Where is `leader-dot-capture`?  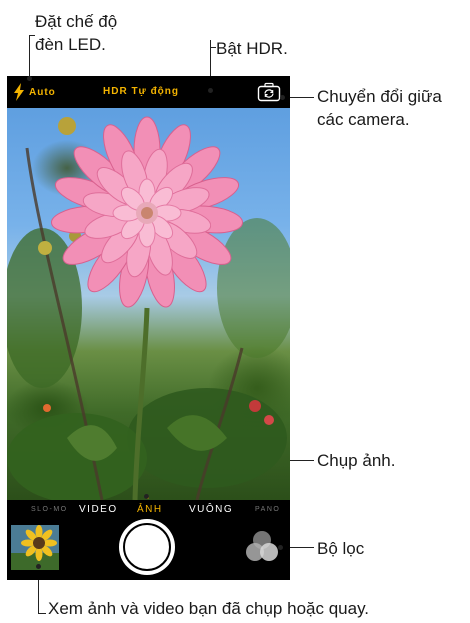
leader-dot-capture is located at coordinates (146, 496).